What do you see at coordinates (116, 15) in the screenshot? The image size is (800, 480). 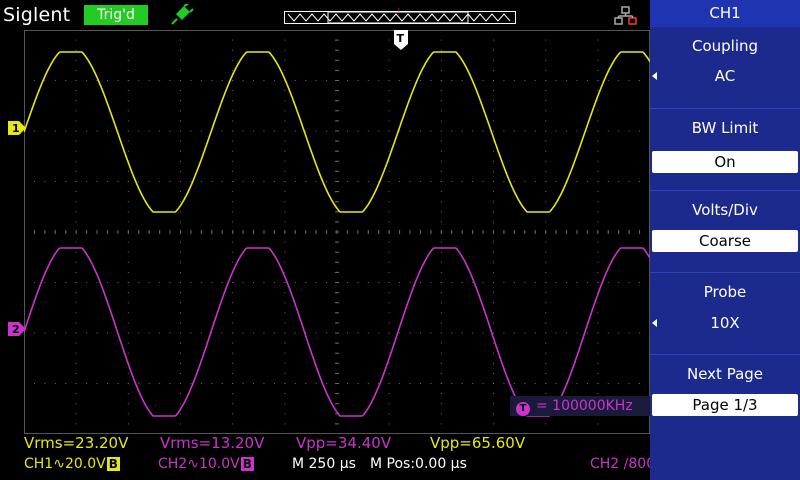 I see `trigger-status-badge: Trig'd` at bounding box center [116, 15].